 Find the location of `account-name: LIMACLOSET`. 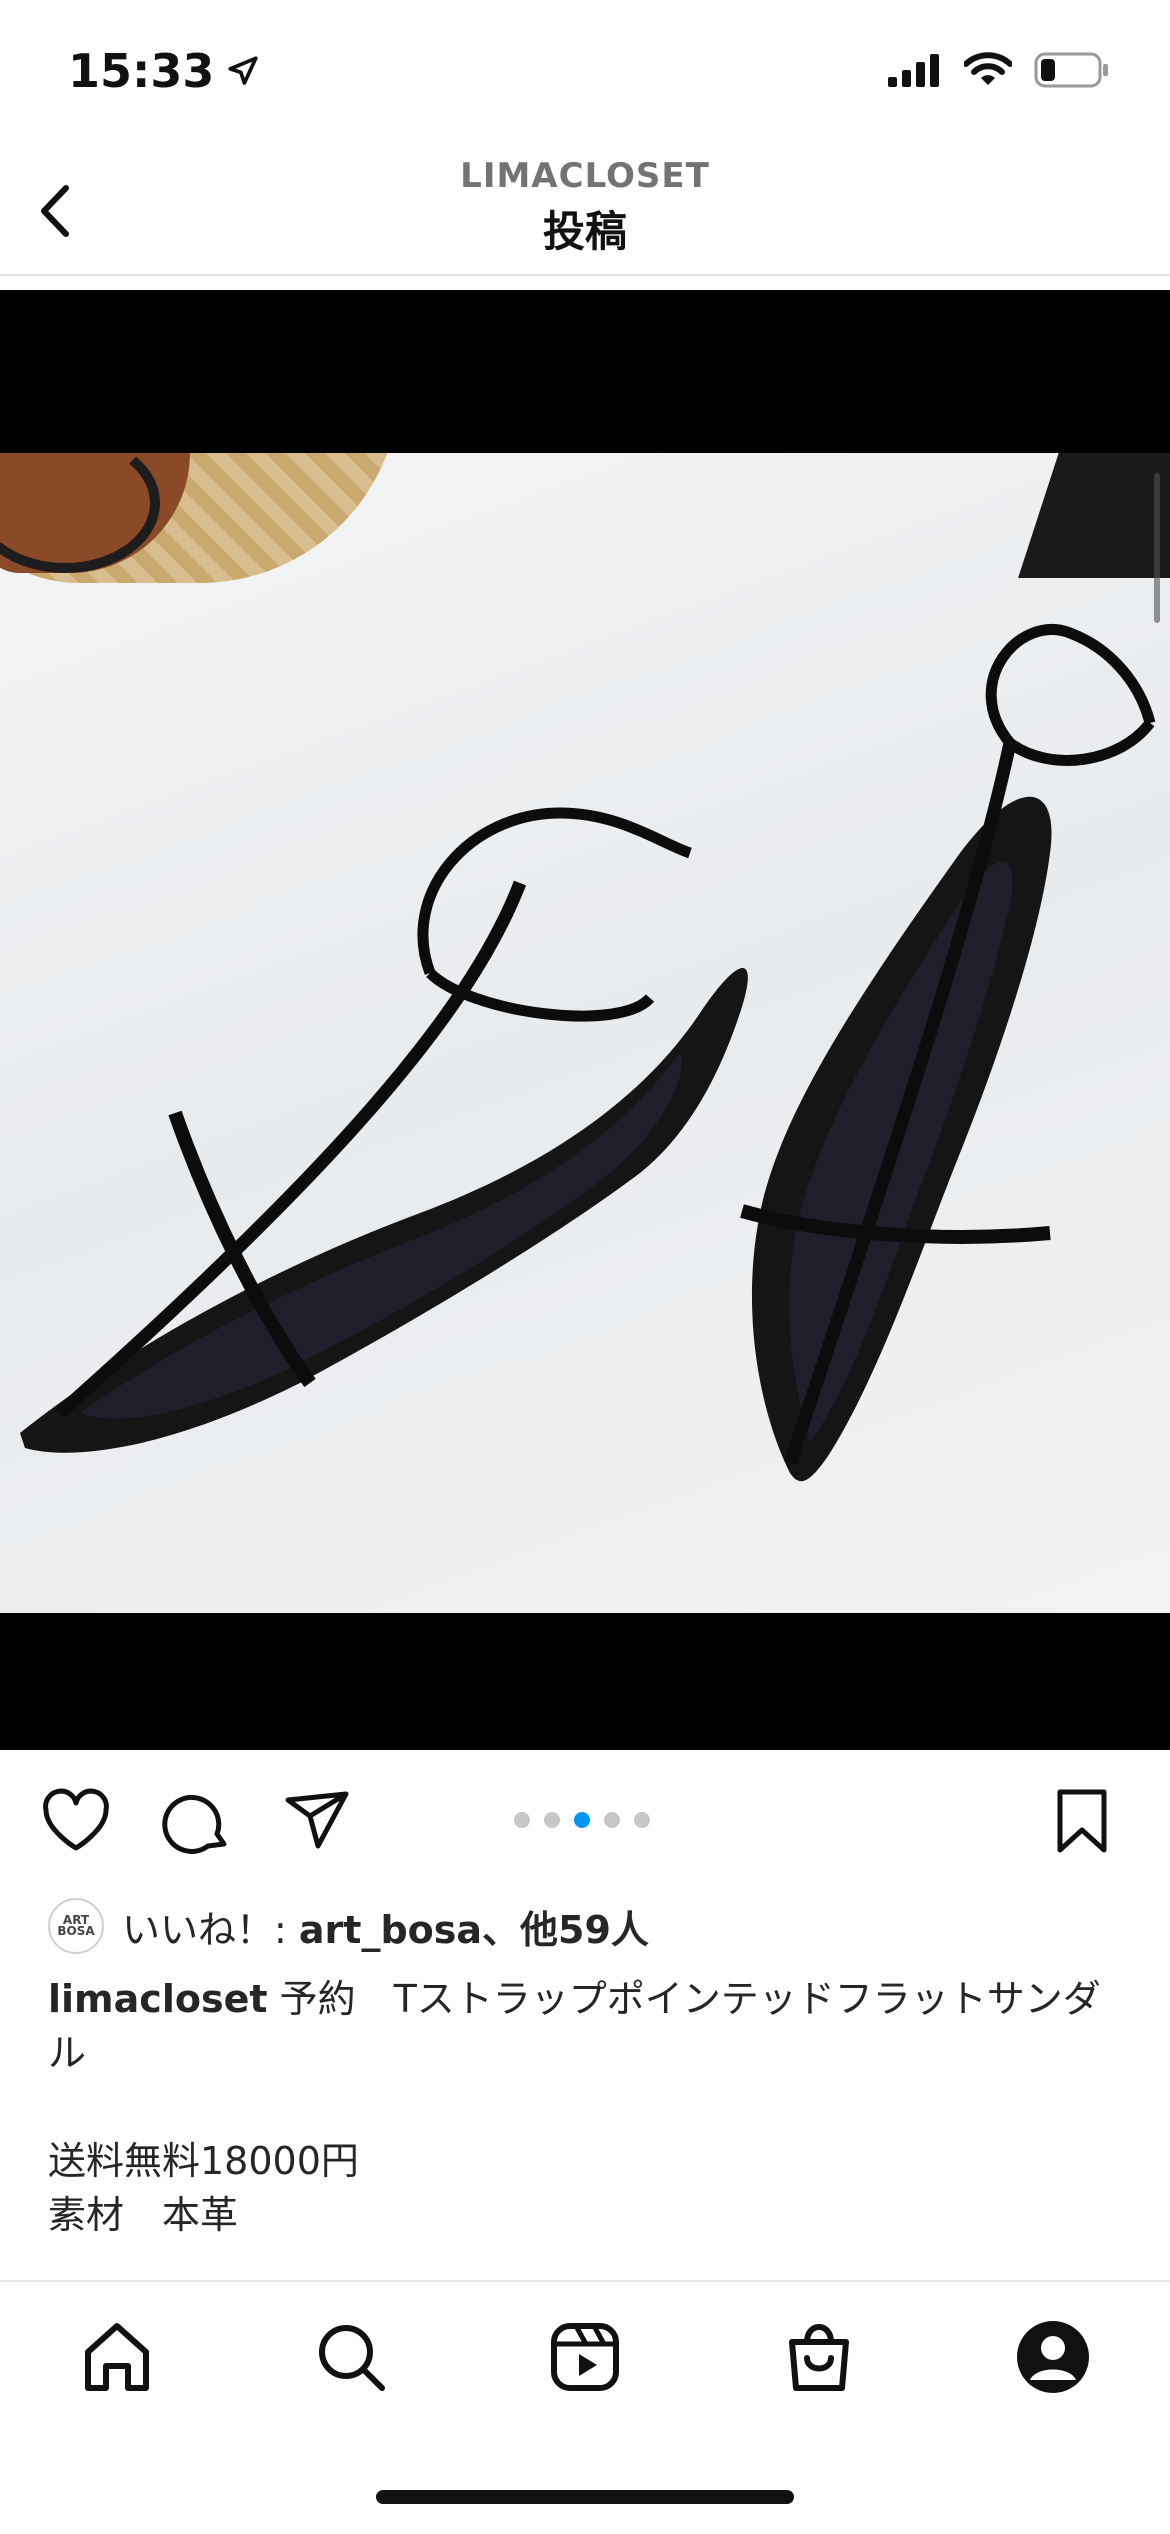

account-name: LIMACLOSET is located at coordinates (585, 176).